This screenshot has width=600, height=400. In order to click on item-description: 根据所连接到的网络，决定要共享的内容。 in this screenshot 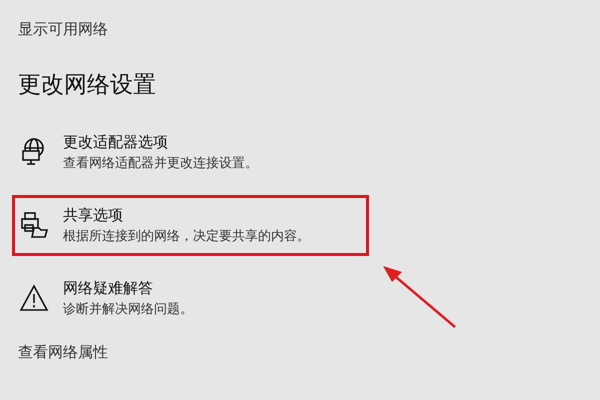, I will do `click(186, 236)`.